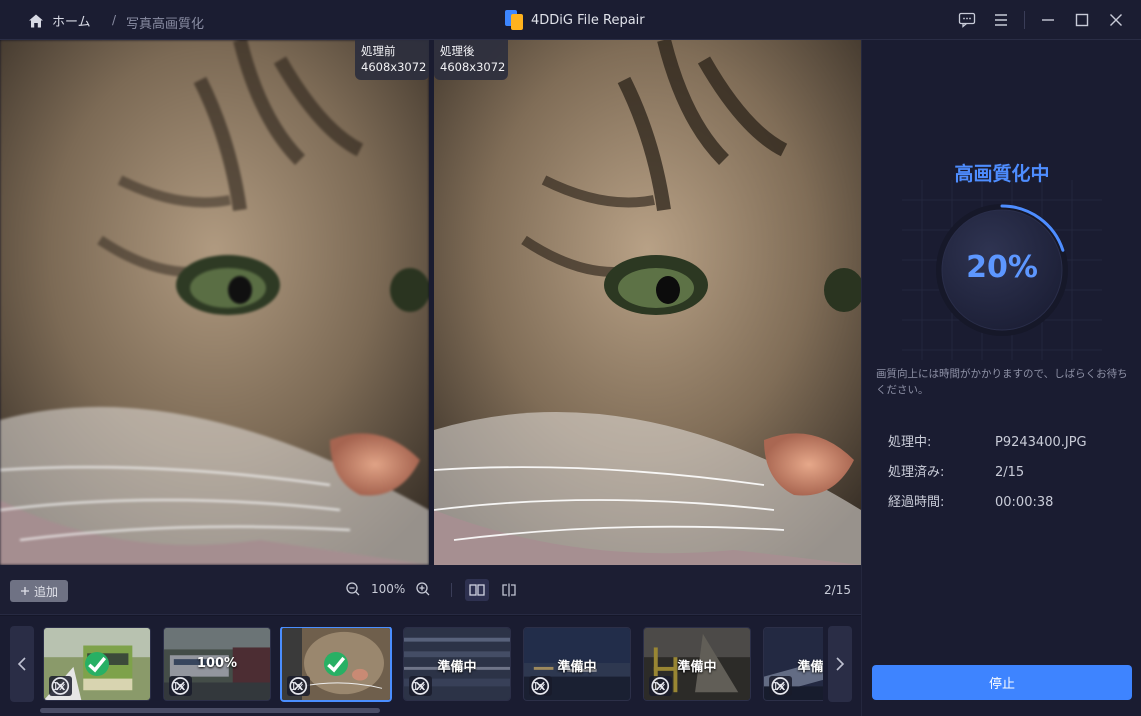  What do you see at coordinates (916, 502) in the screenshot?
I see `elapsed-label: 経過時間:` at bounding box center [916, 502].